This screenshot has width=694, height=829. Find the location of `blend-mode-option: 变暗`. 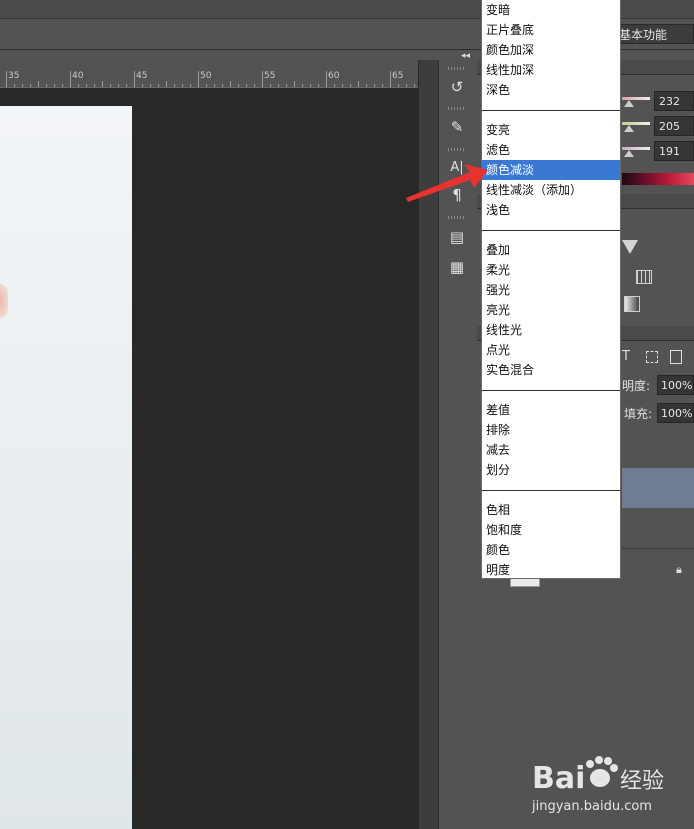

blend-mode-option: 变暗 is located at coordinates (551, 10).